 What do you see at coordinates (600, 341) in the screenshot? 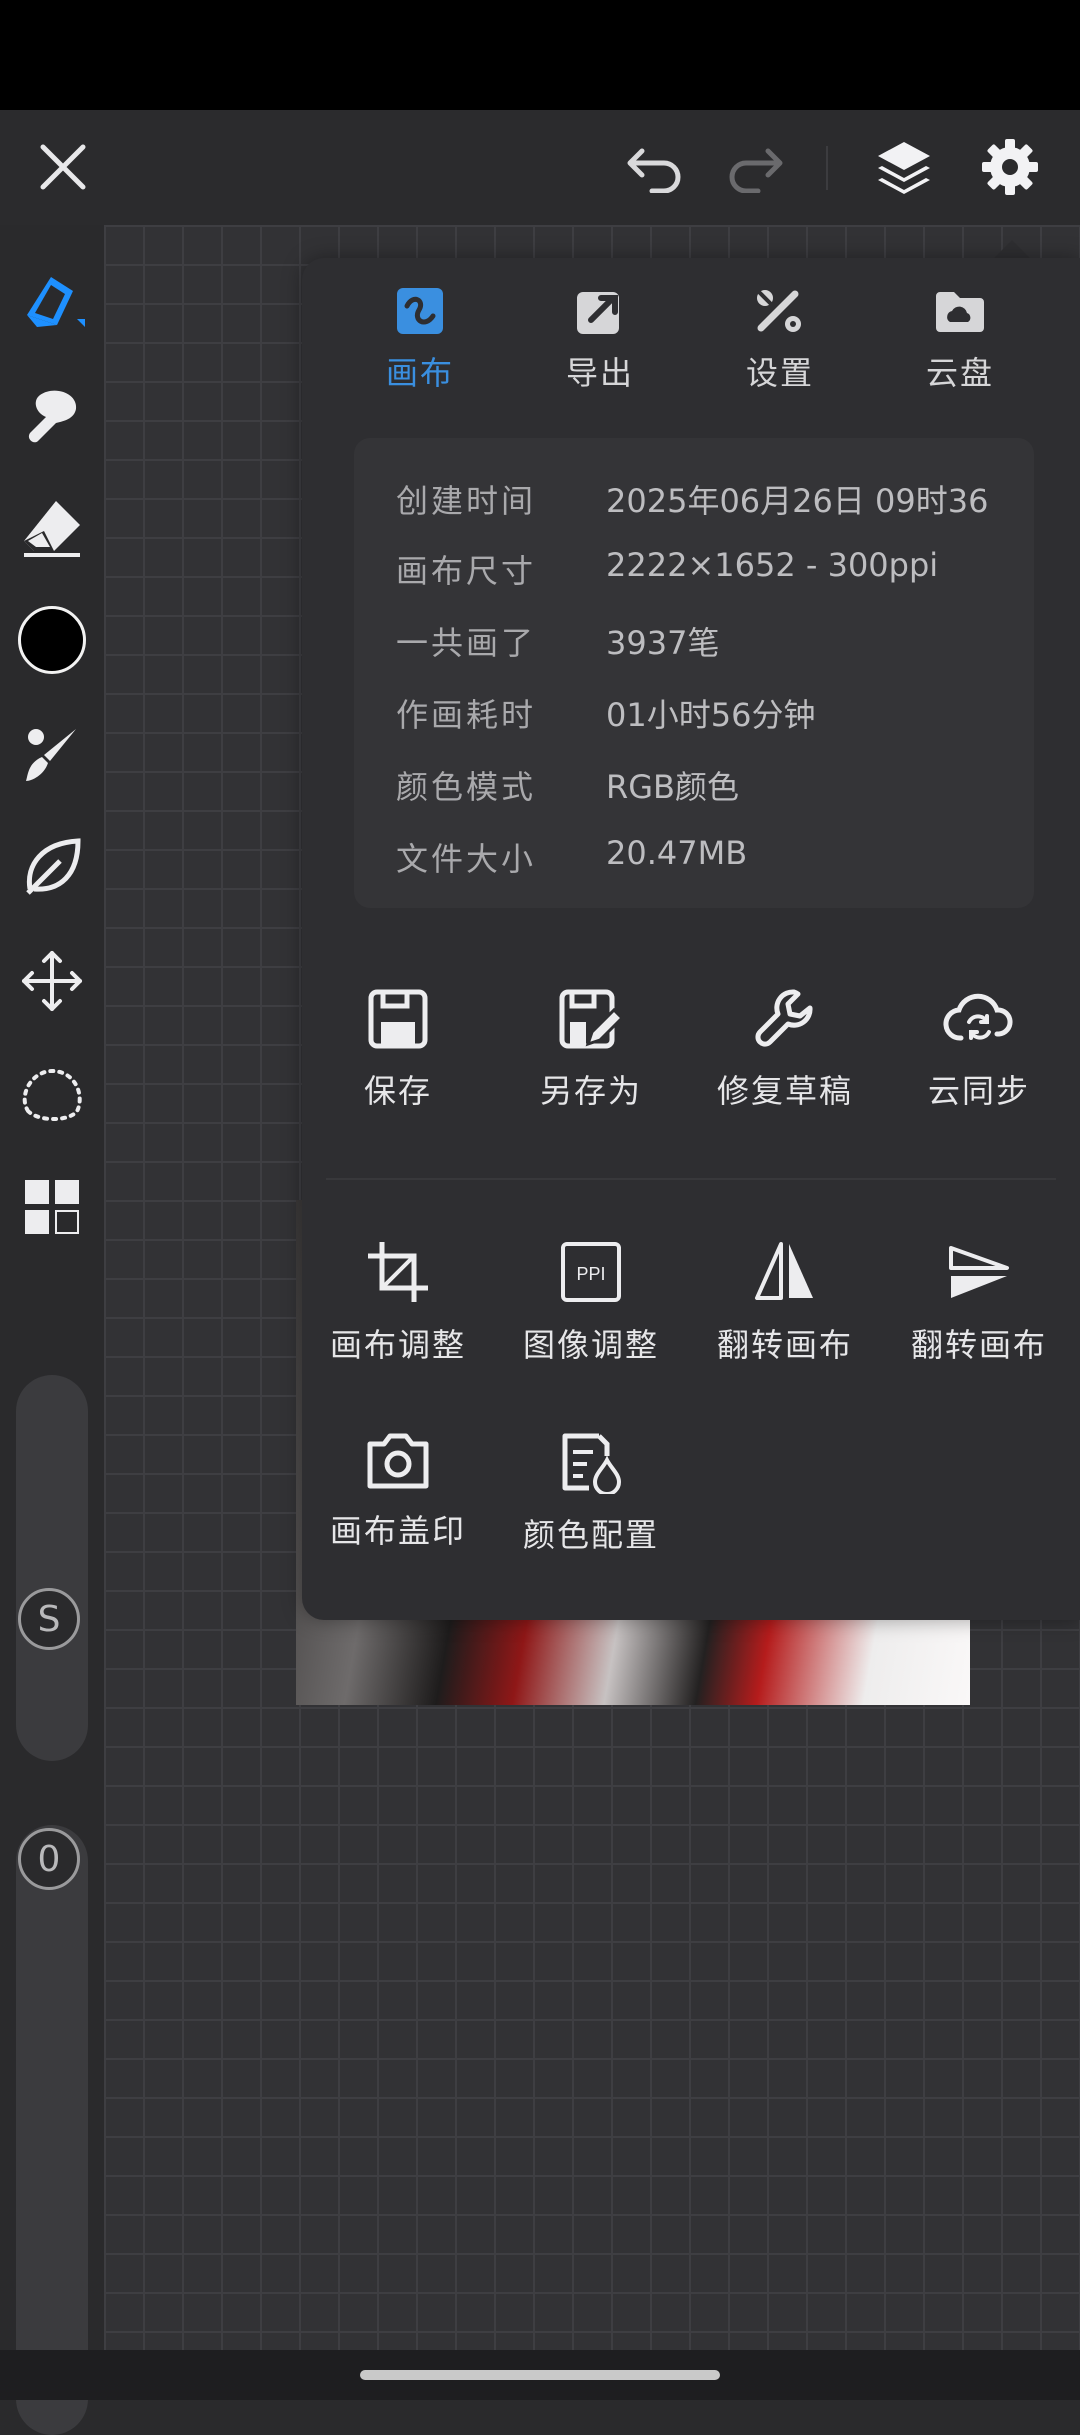
I see `tab-export: 导出` at bounding box center [600, 341].